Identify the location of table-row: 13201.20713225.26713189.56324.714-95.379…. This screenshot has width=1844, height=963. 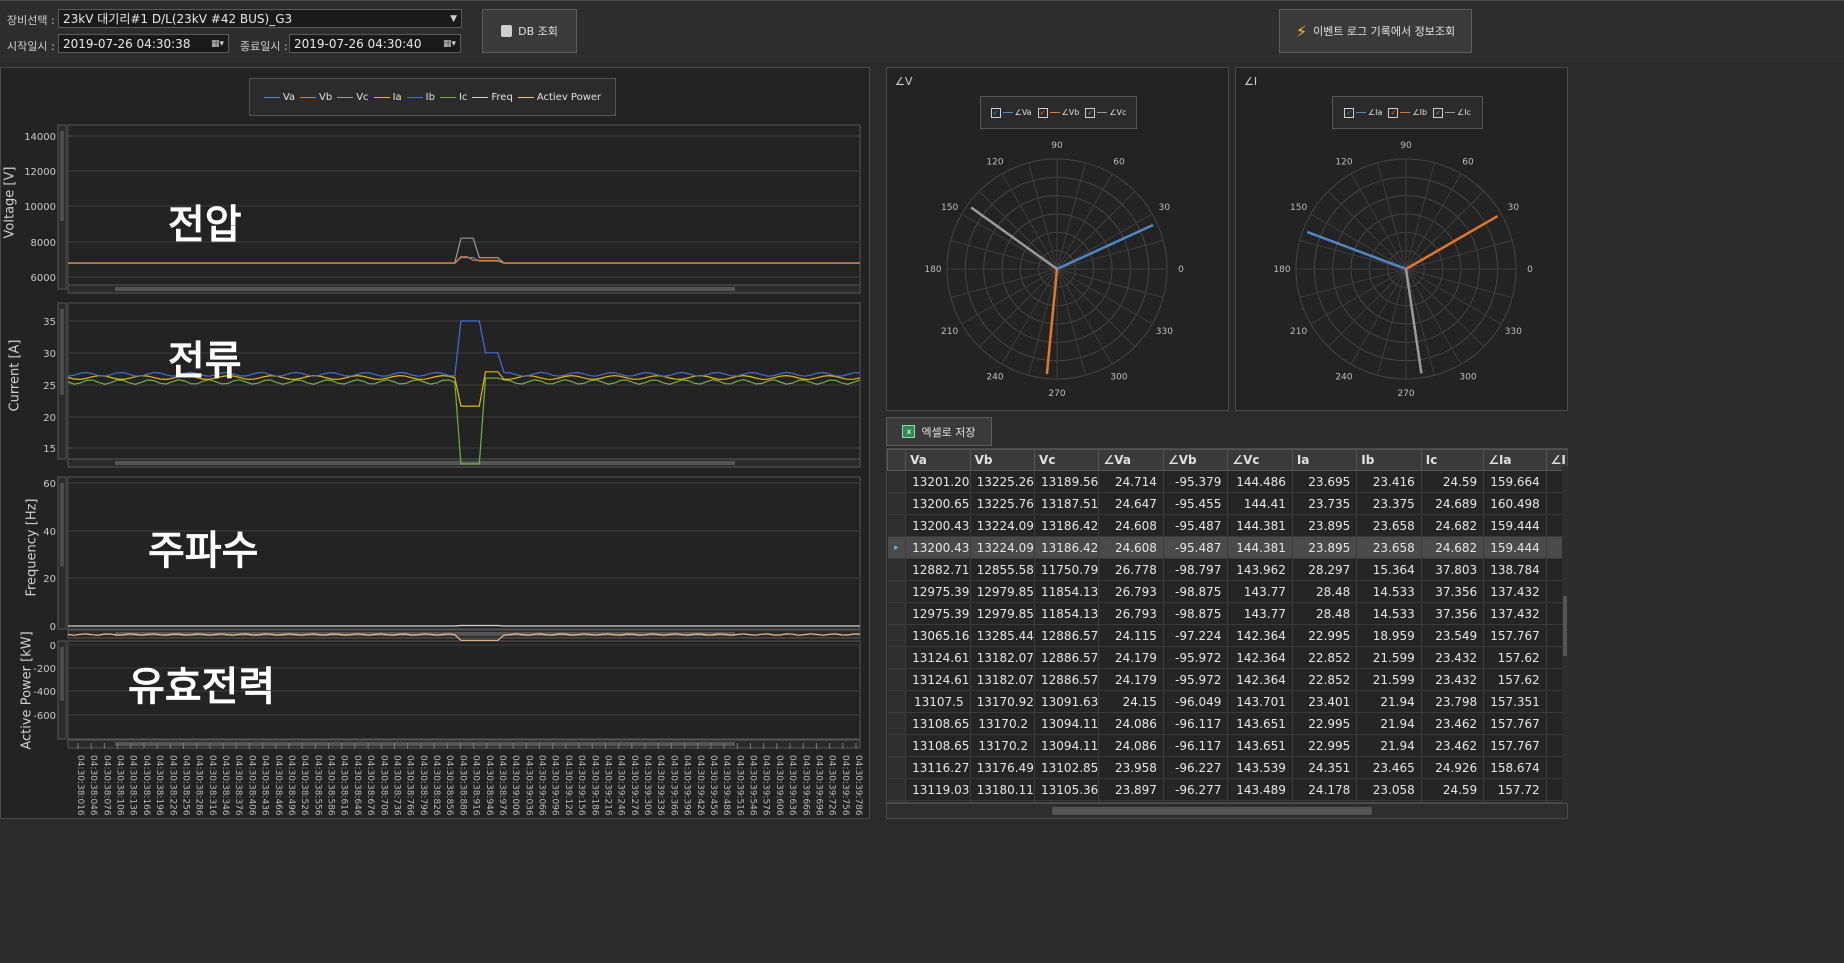
(1227, 481).